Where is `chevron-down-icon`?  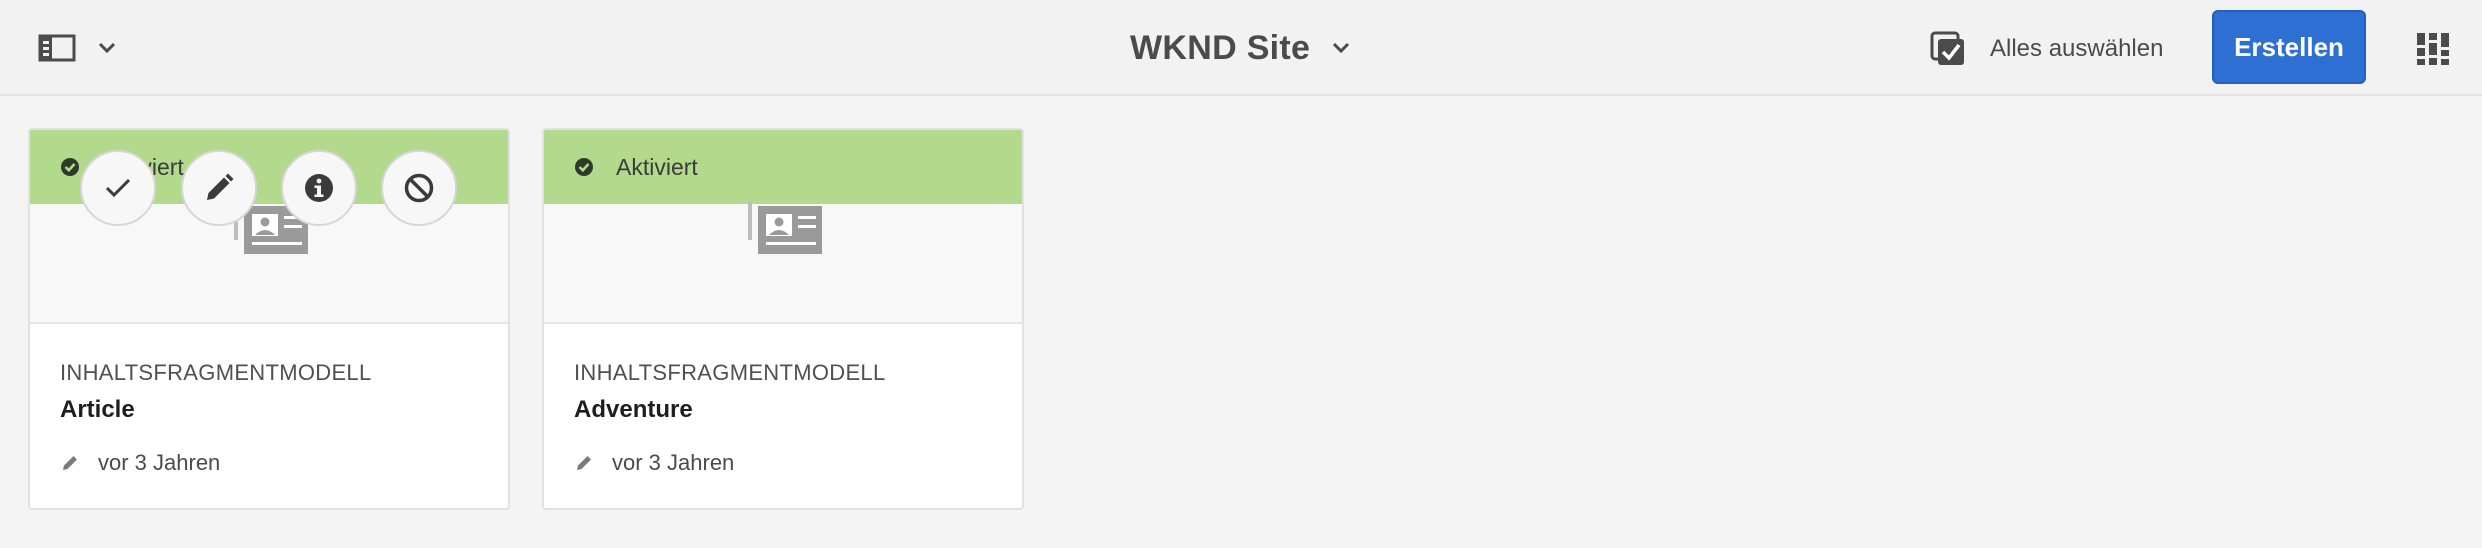 chevron-down-icon is located at coordinates (107, 48).